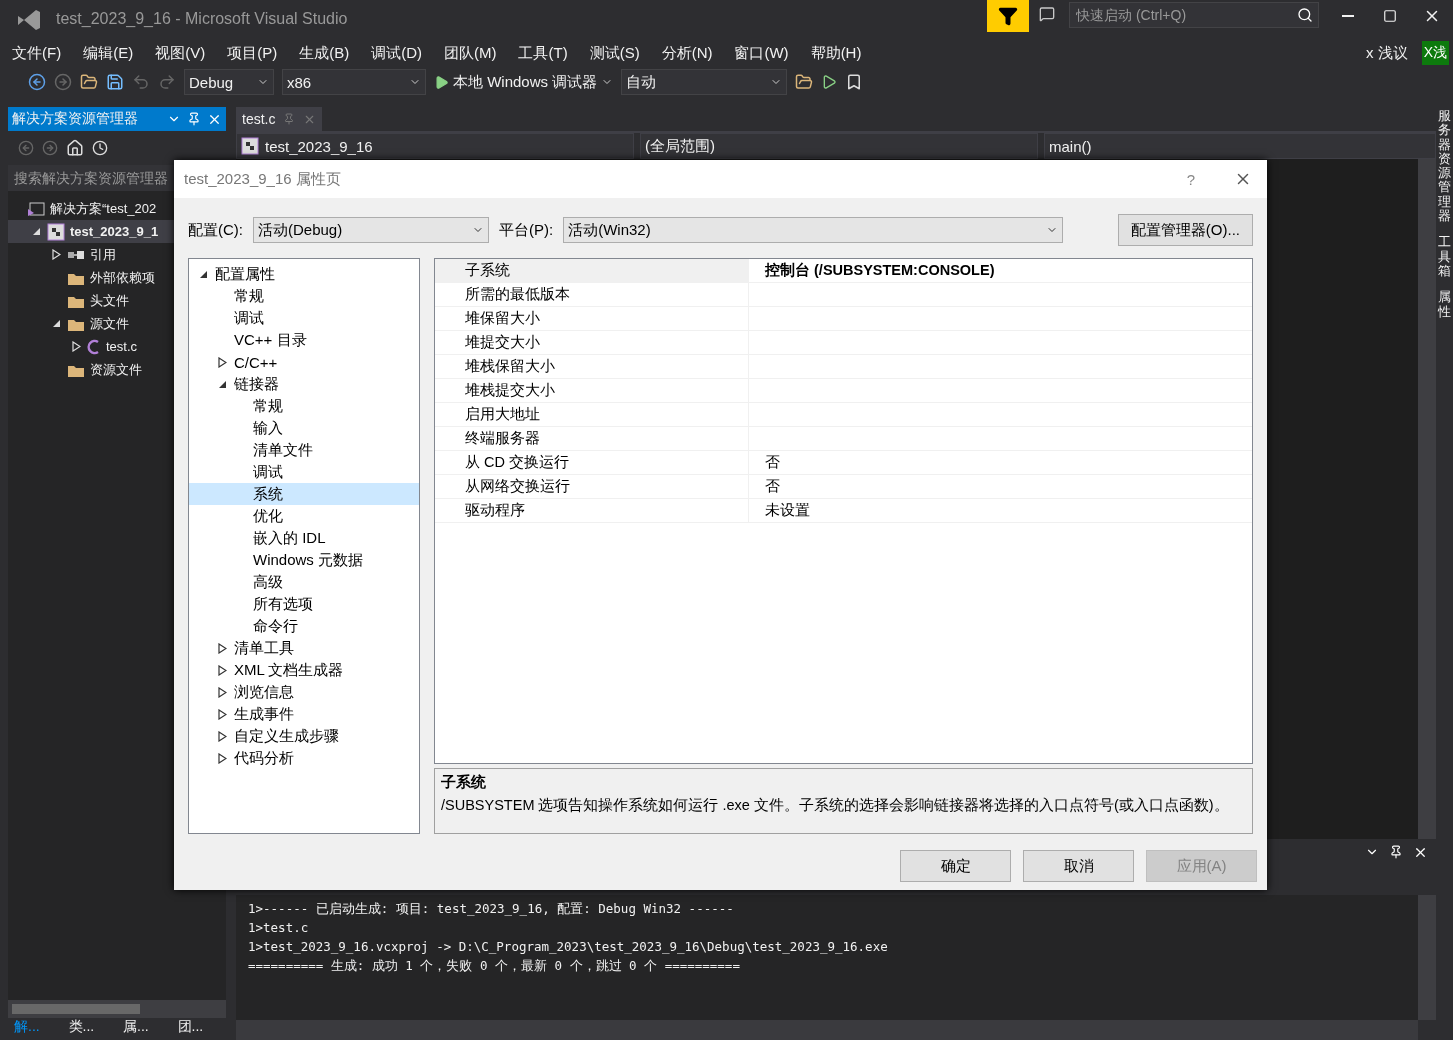 Image resolution: width=1453 pixels, height=1040 pixels. Describe the element at coordinates (839, 146) in the screenshot. I see `scope-dropdown: (全局范围)` at that location.